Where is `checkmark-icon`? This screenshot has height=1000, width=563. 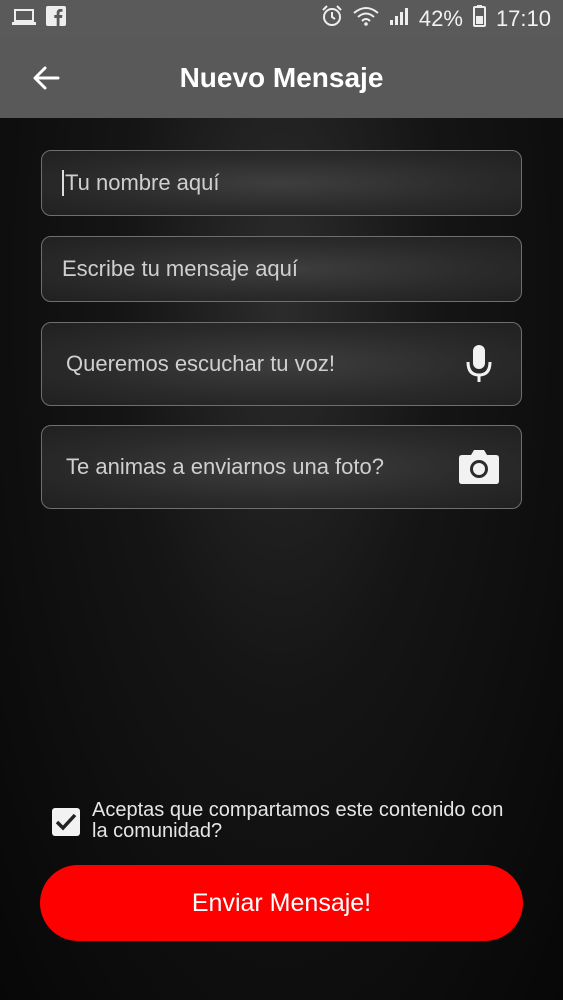 checkmark-icon is located at coordinates (66, 822).